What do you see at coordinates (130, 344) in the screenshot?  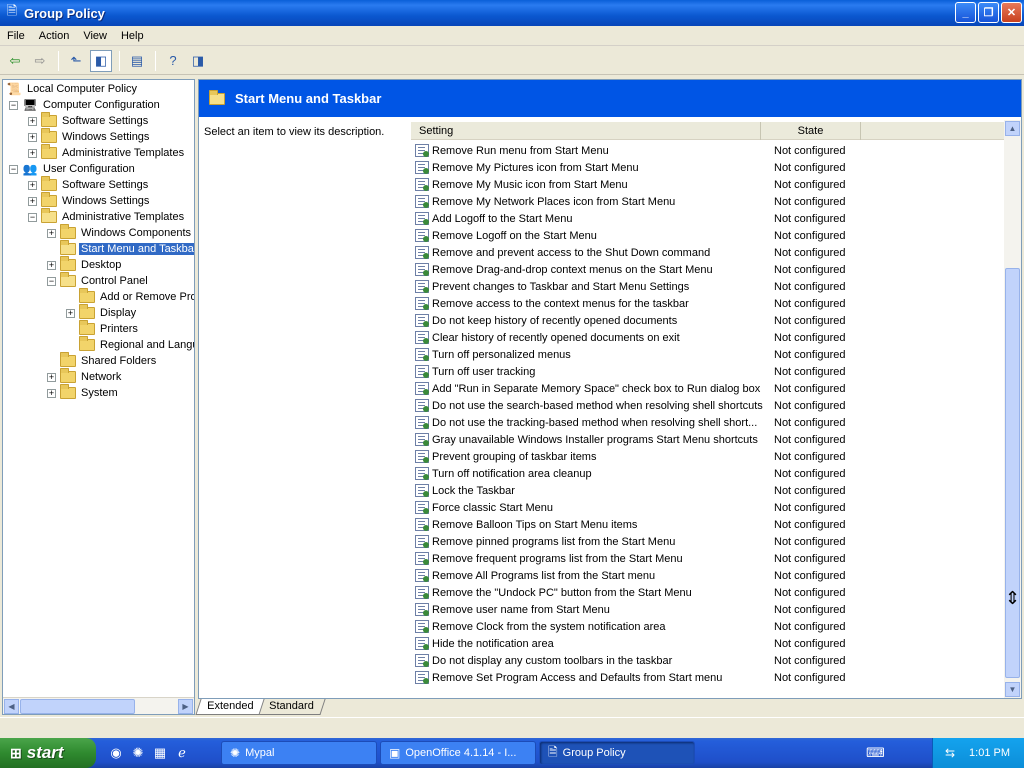 I see `tree-item-regional-and-language: Regional and Langu` at bounding box center [130, 344].